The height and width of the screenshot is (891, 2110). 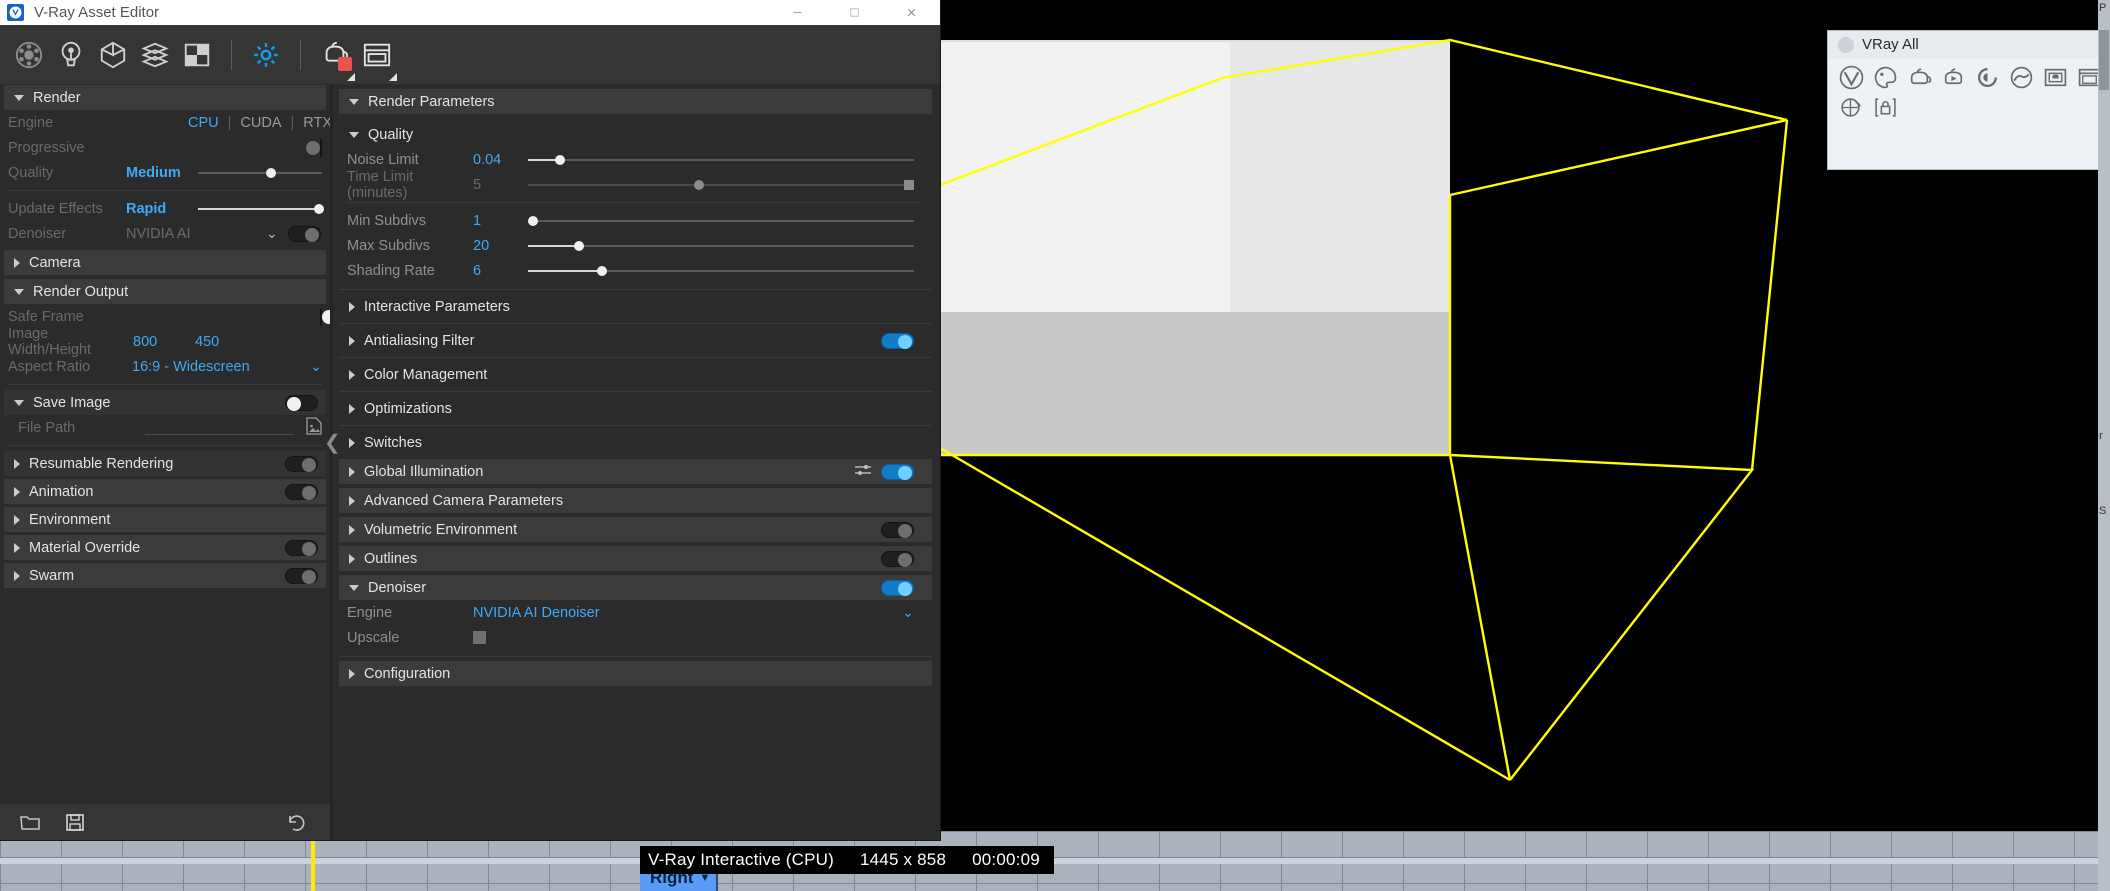 I want to click on aspect-ratio-value: 16:9 - Widescreen, so click(x=191, y=367).